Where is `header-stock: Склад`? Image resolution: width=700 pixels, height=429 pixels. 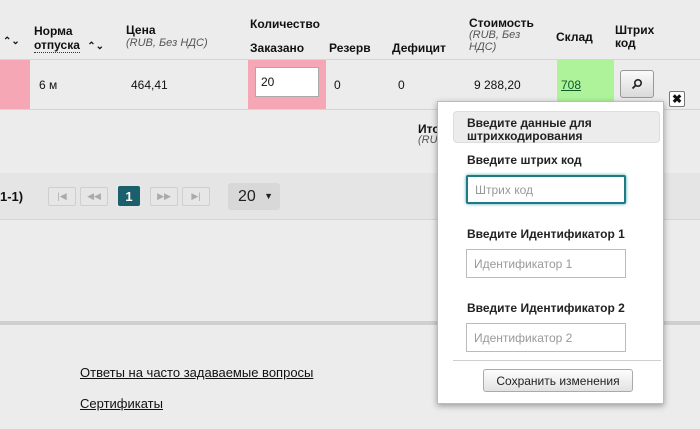 header-stock: Склад is located at coordinates (574, 37).